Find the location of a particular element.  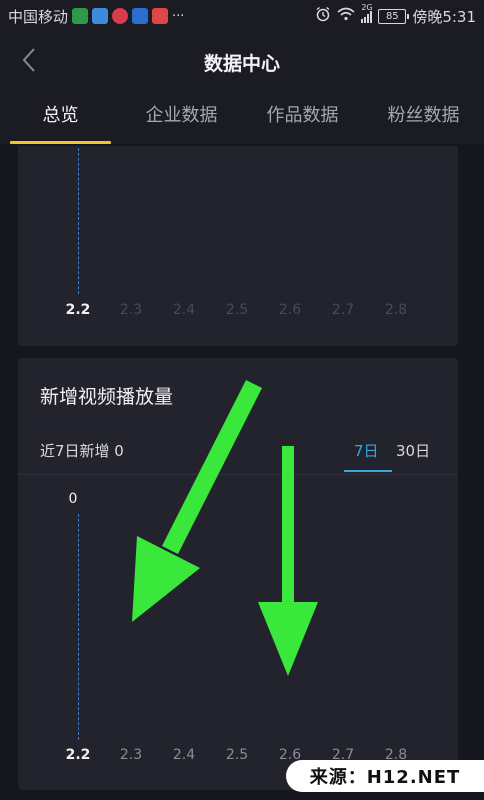

status-right: 2G 85 傍晚5:31 is located at coordinates (395, 15).